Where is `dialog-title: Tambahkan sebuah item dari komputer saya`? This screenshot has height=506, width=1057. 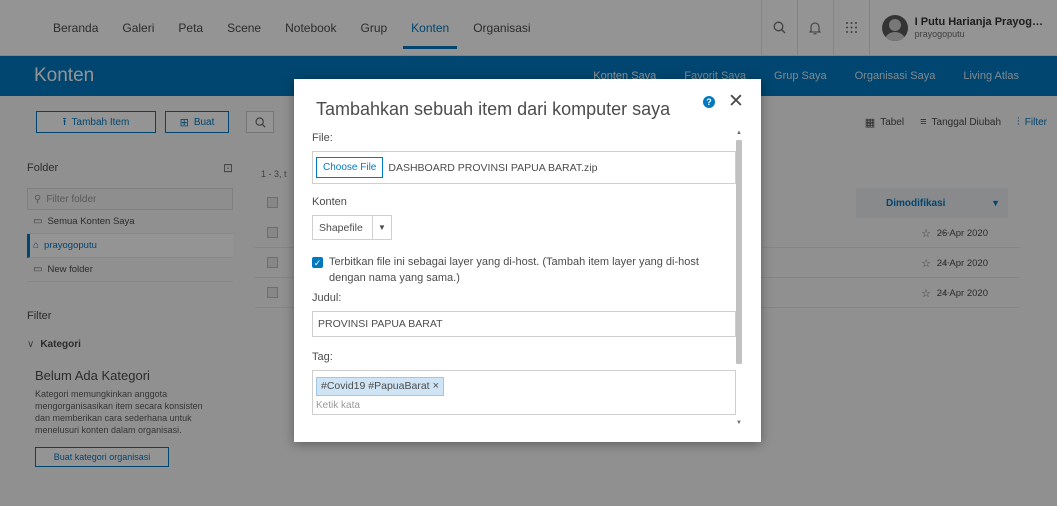
dialog-title: Tambahkan sebuah item dari komputer saya is located at coordinates (493, 109).